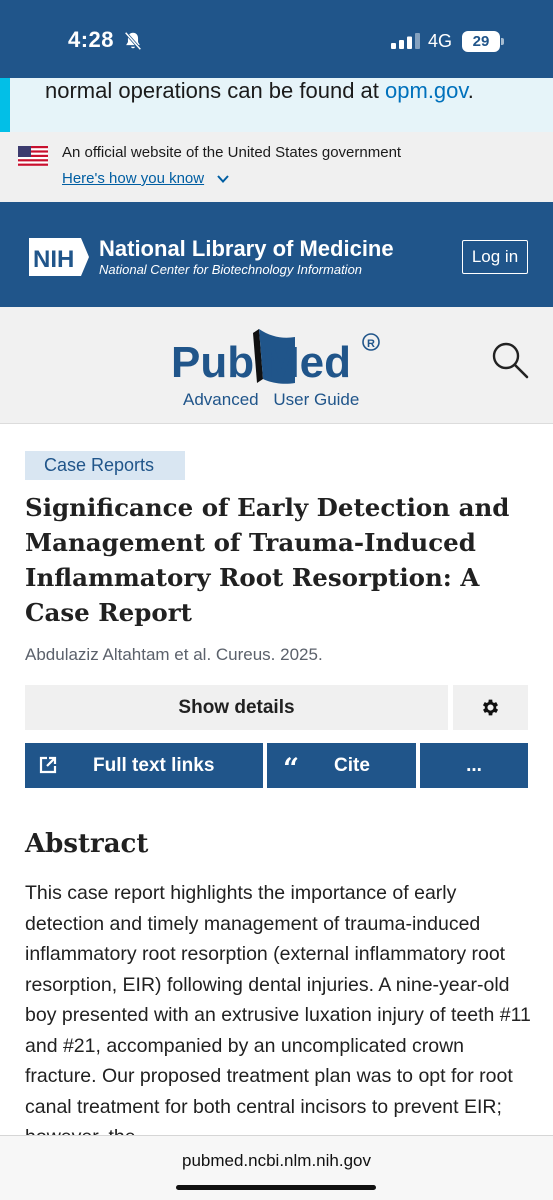  Describe the element at coordinates (212, 362) in the screenshot. I see `svg-text: Pub` at that location.